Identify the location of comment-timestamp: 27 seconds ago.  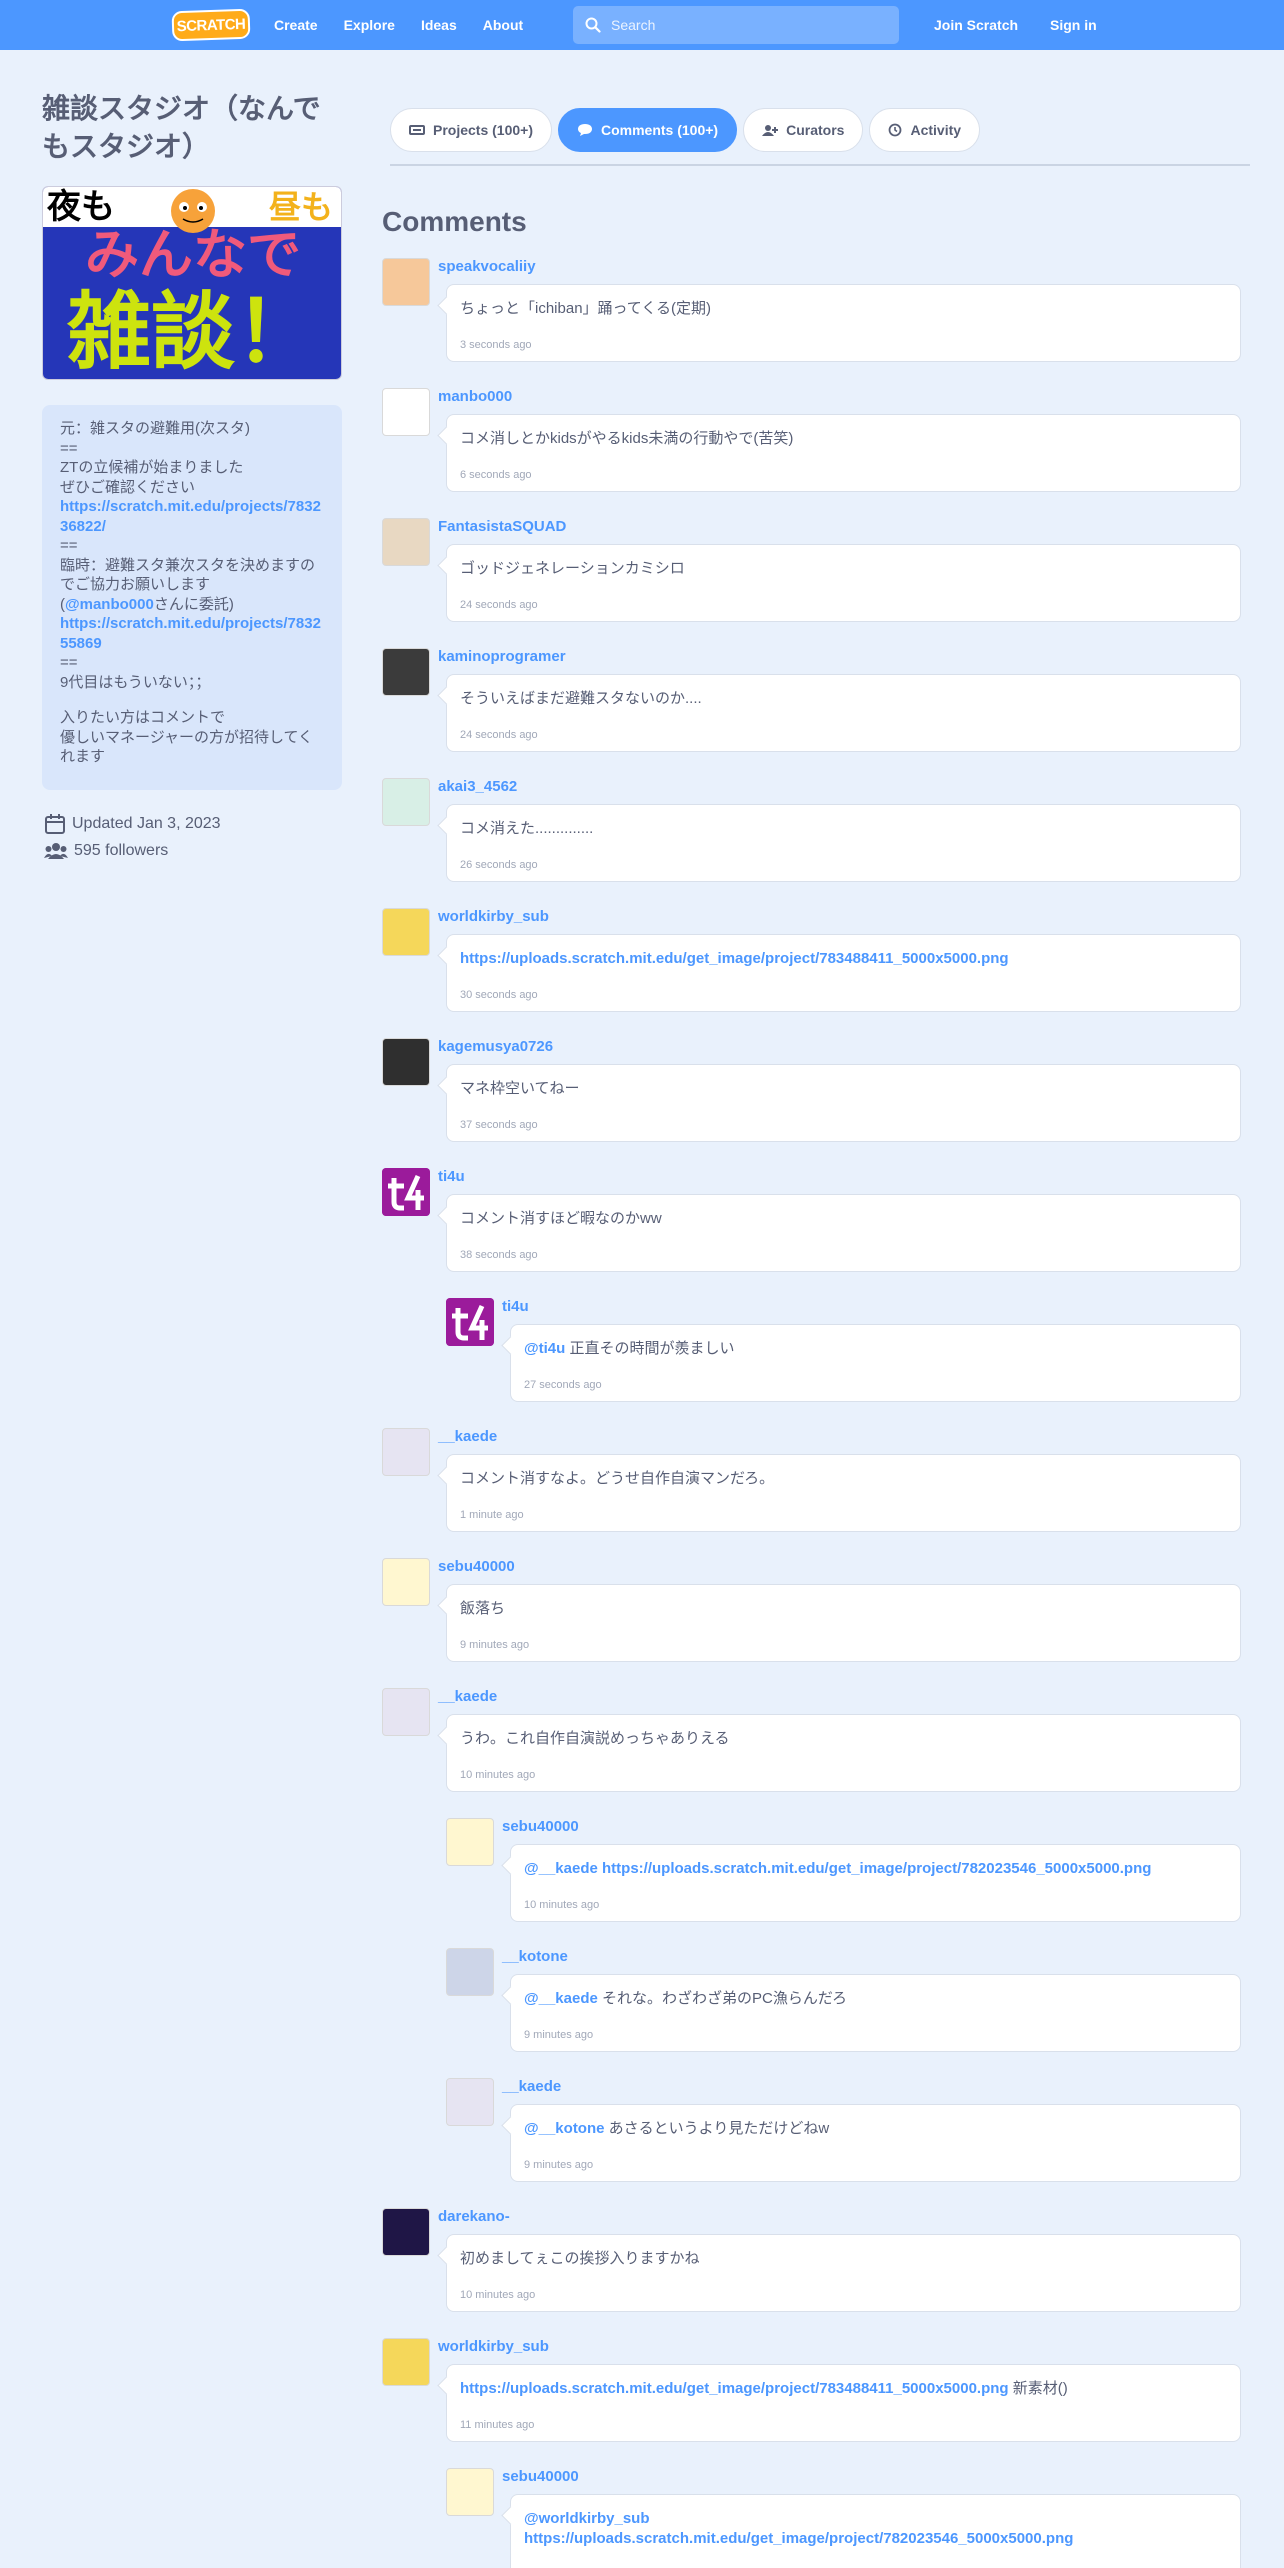
(563, 1385).